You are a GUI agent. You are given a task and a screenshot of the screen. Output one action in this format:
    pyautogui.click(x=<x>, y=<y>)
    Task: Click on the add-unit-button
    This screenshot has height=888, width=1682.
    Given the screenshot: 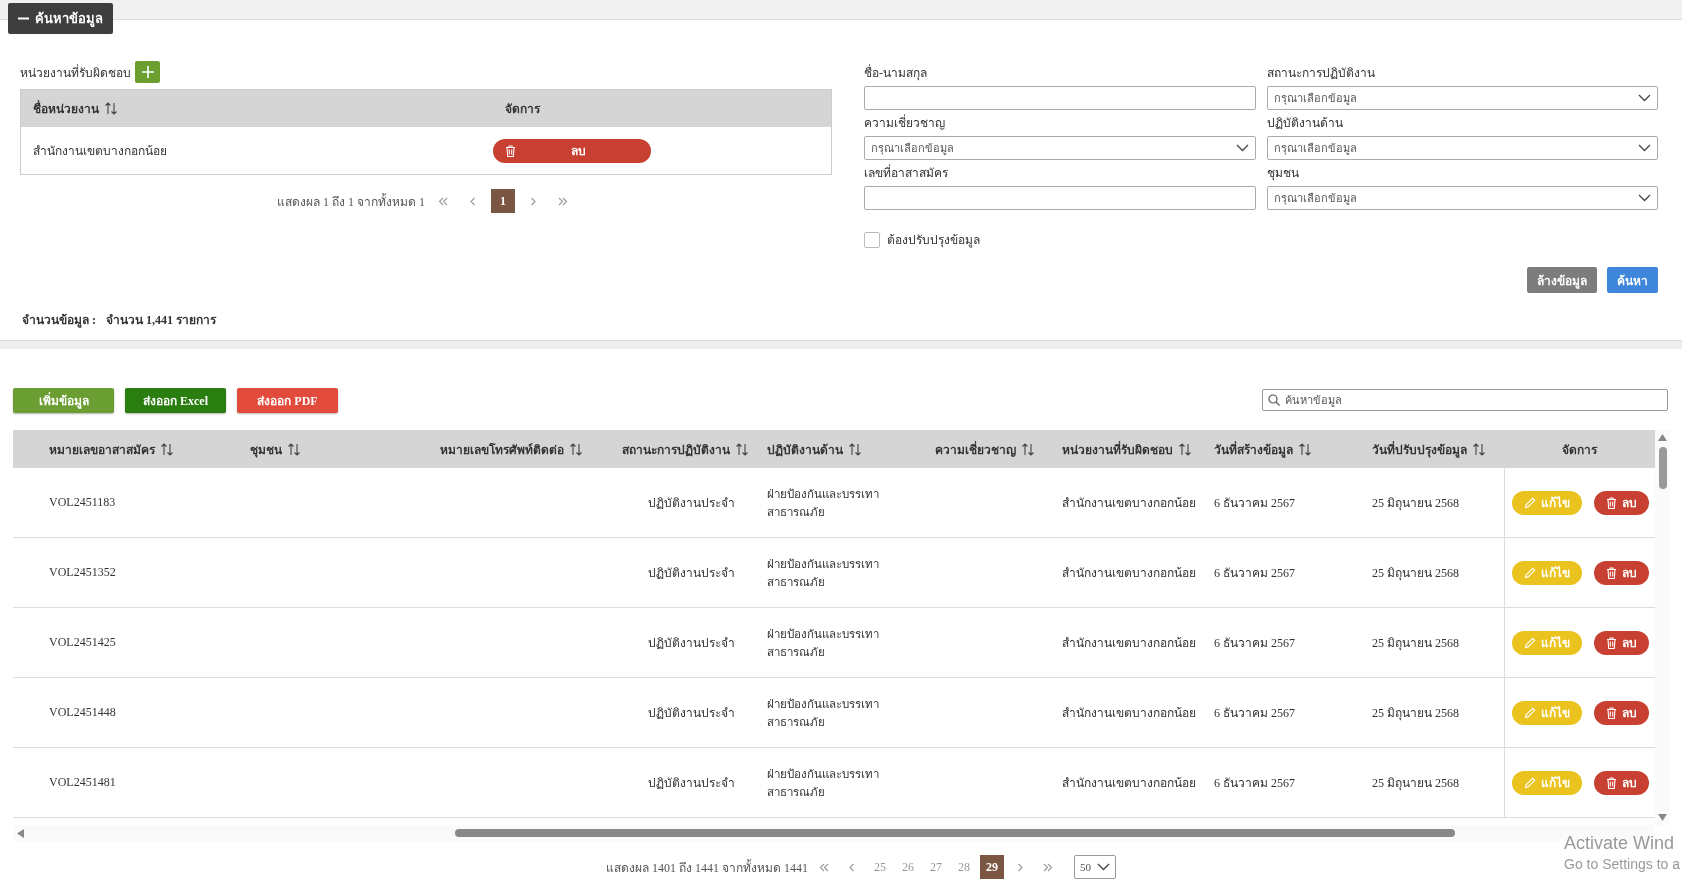 What is the action you would take?
    pyautogui.click(x=147, y=72)
    